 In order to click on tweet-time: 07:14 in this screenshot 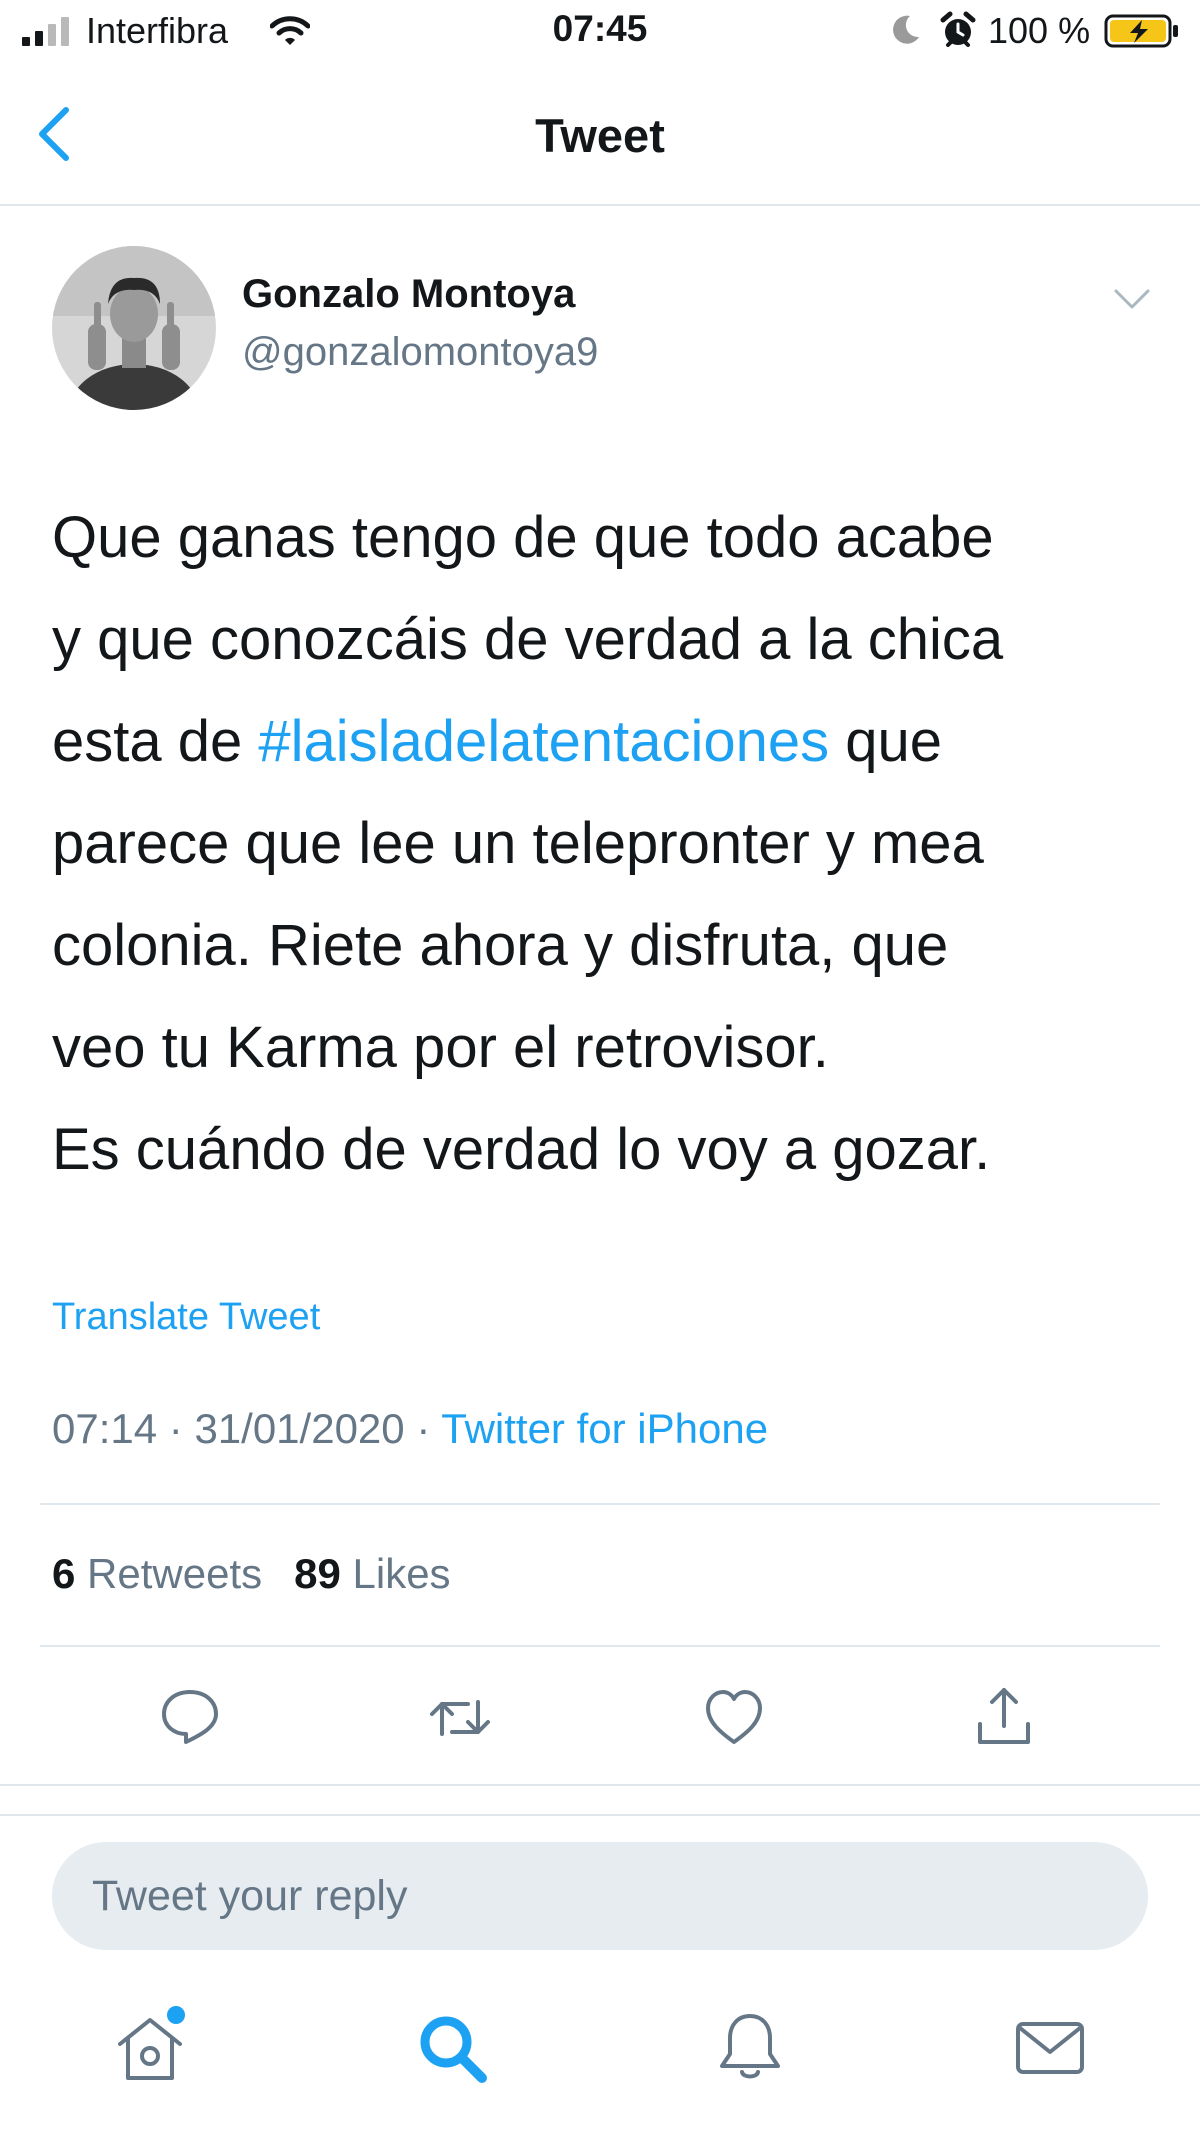, I will do `click(105, 1428)`.